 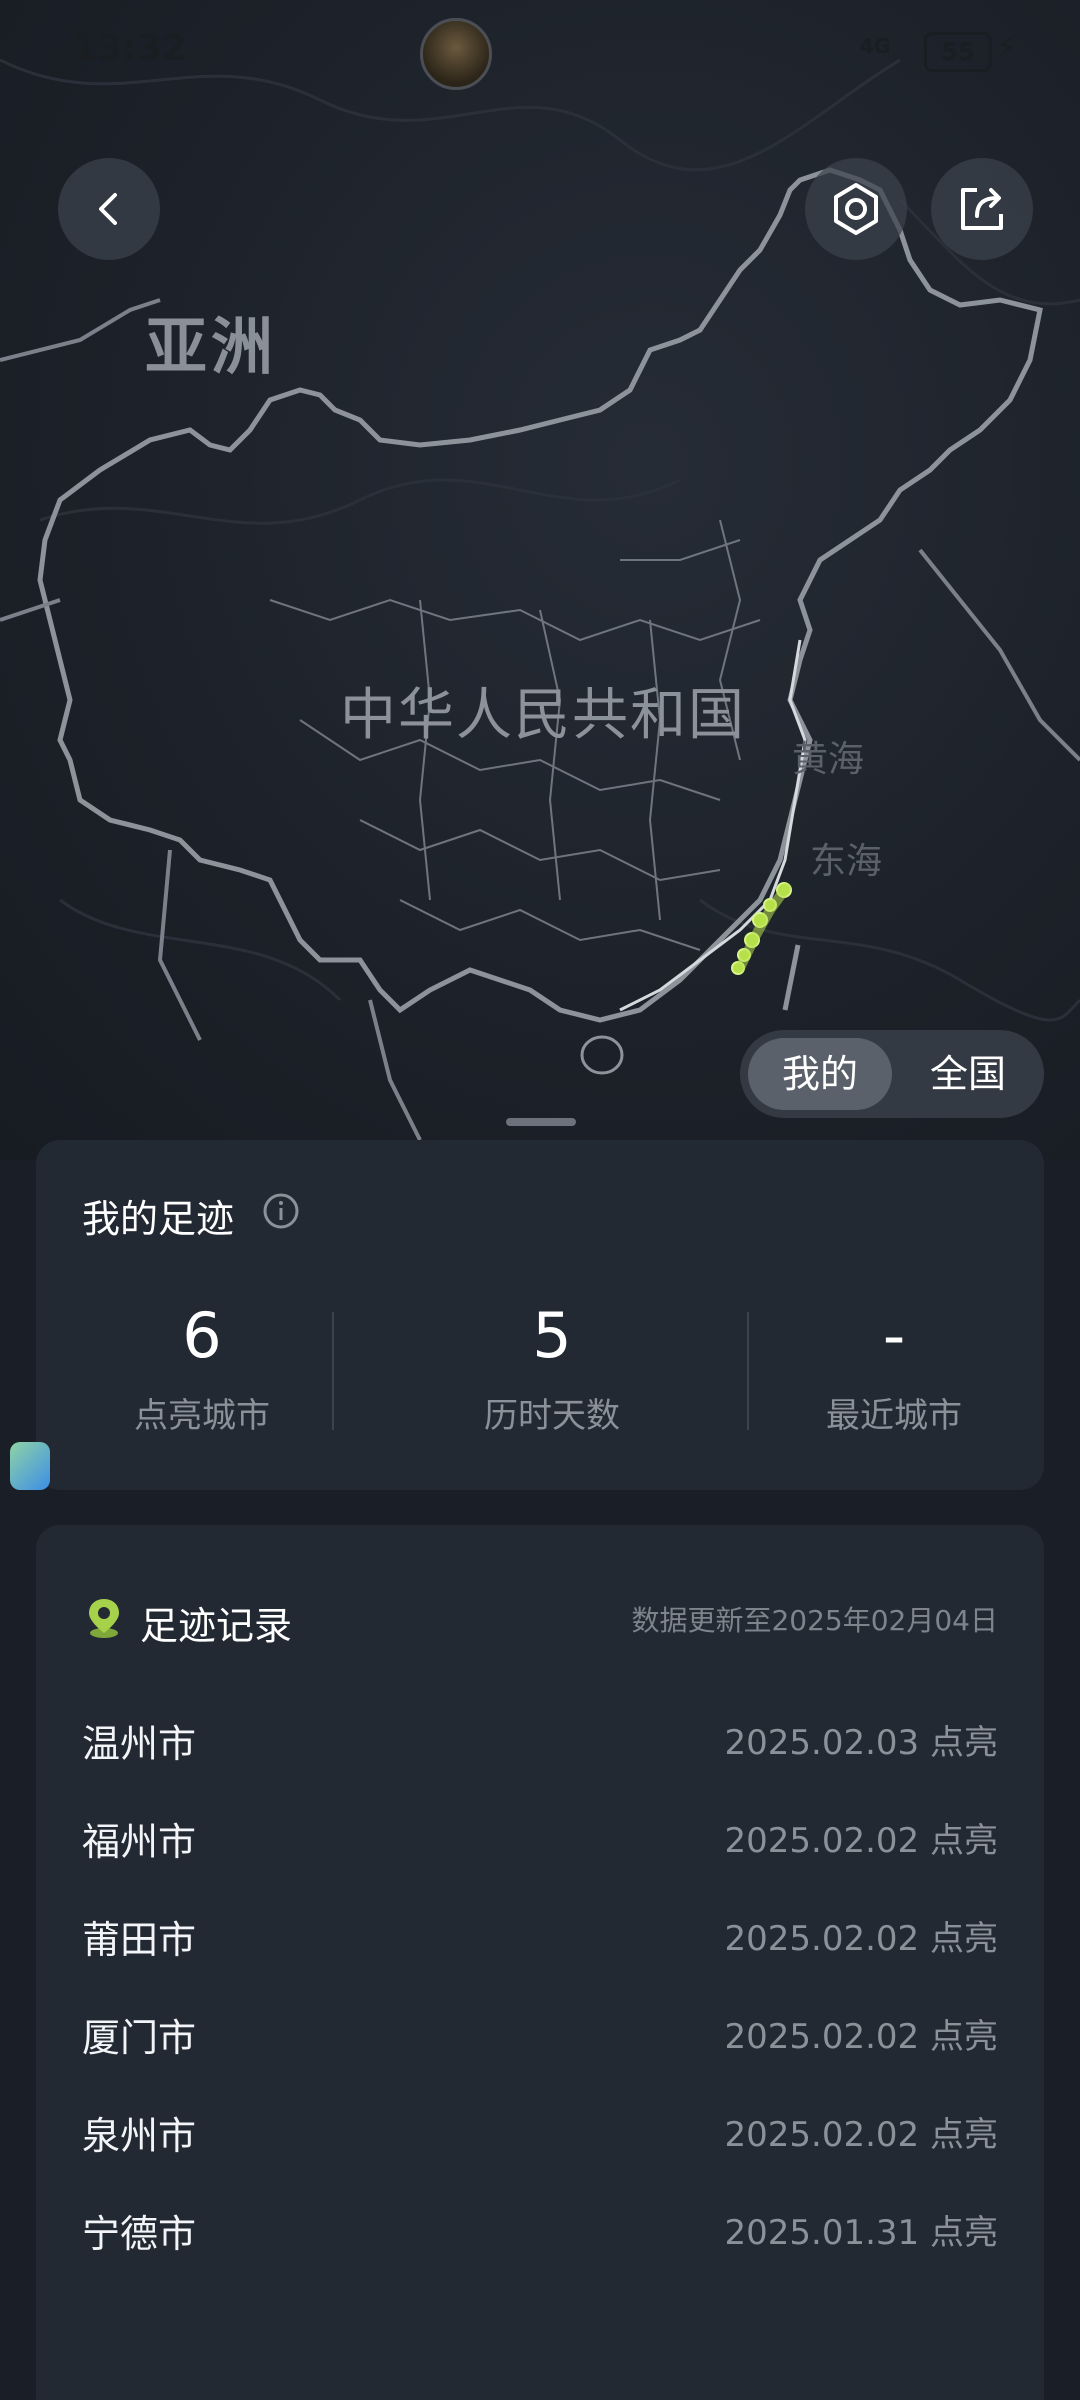 What do you see at coordinates (202, 1335) in the screenshot?
I see `stat-value: 6` at bounding box center [202, 1335].